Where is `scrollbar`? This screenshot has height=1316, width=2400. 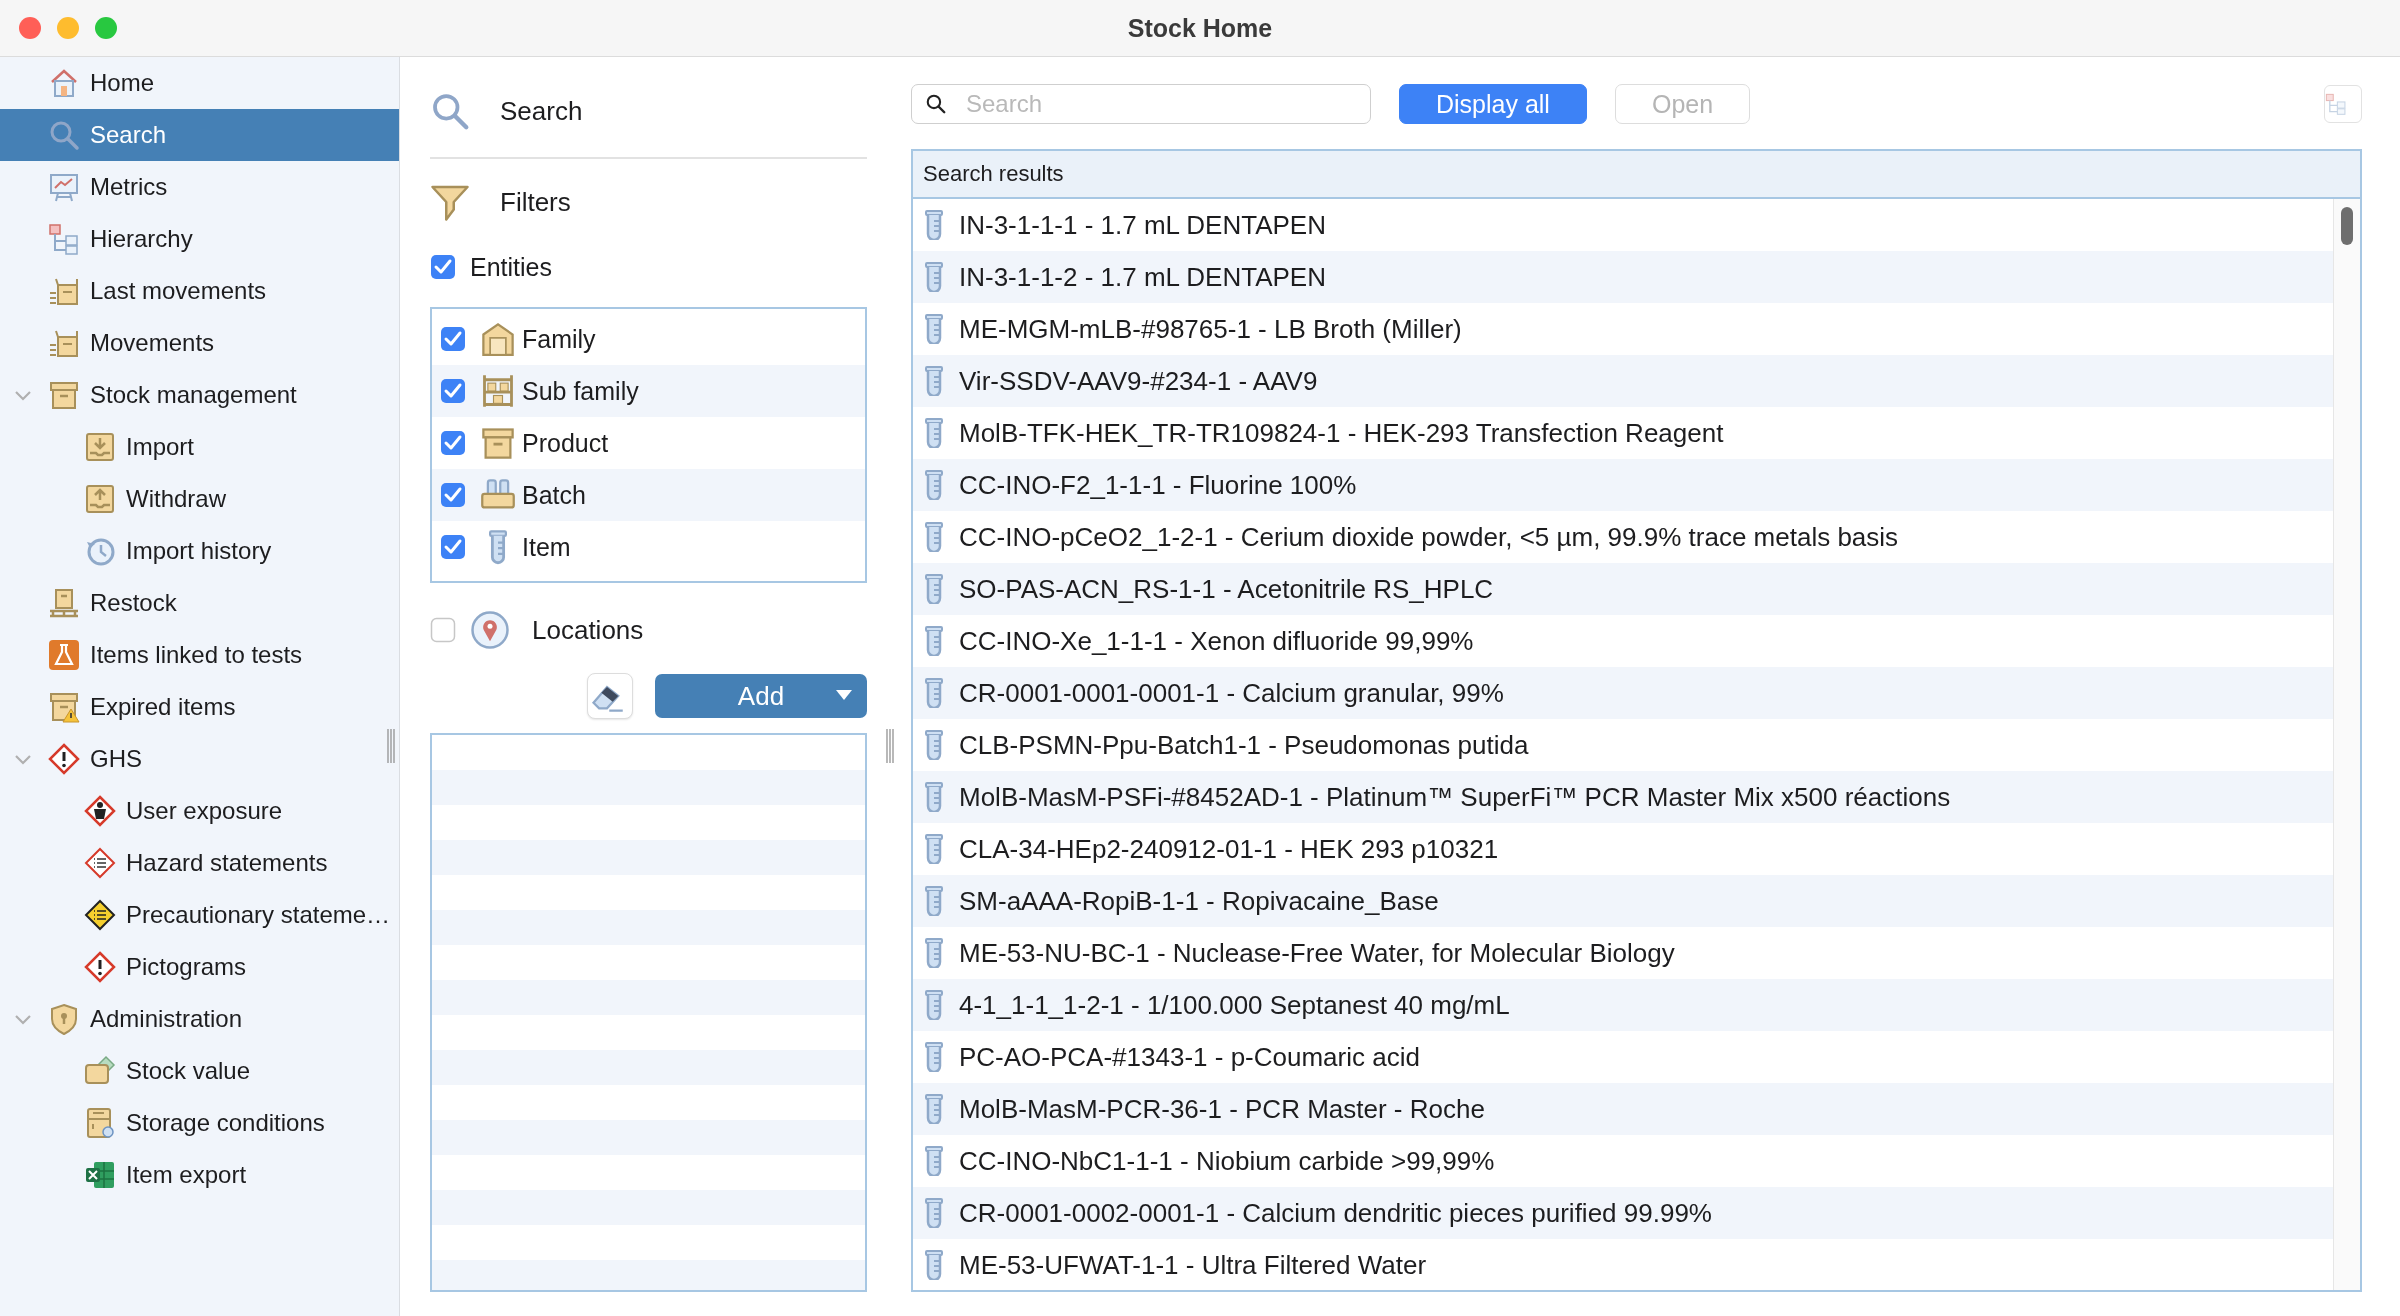
scrollbar is located at coordinates (2346, 744).